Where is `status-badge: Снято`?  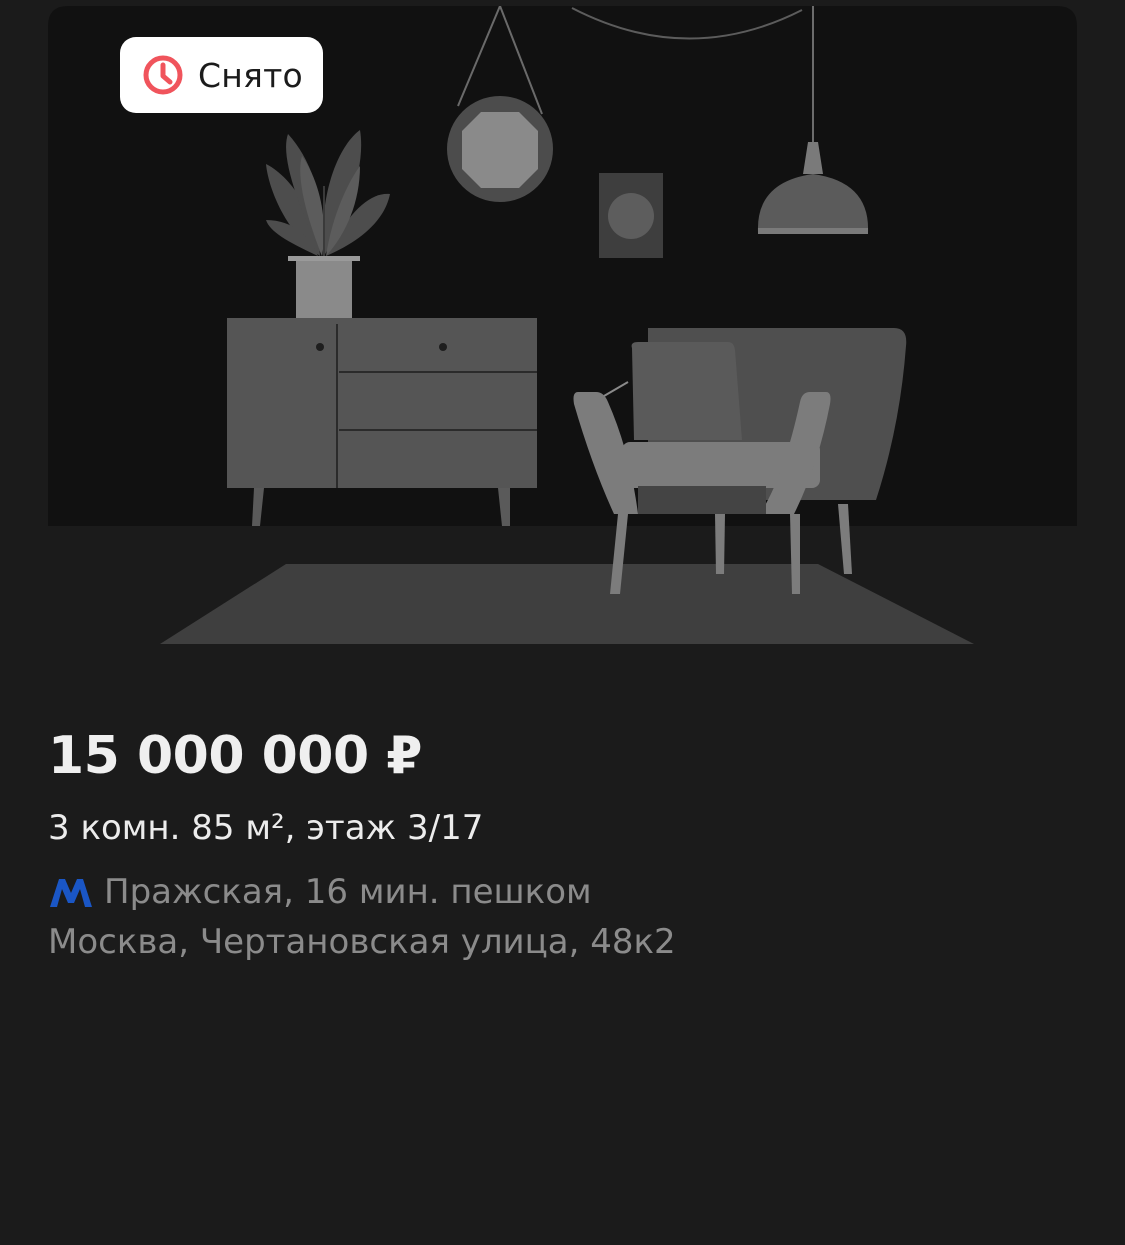 status-badge: Снято is located at coordinates (221, 75).